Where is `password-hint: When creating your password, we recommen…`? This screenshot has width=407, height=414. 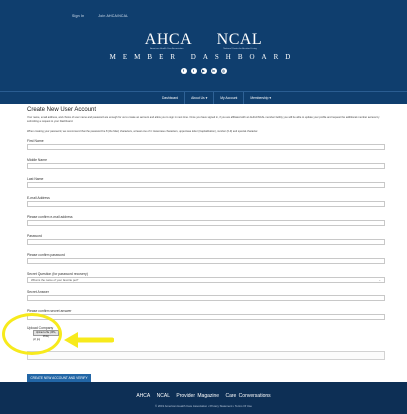
password-hint: When creating your password, we recommen… is located at coordinates (143, 131).